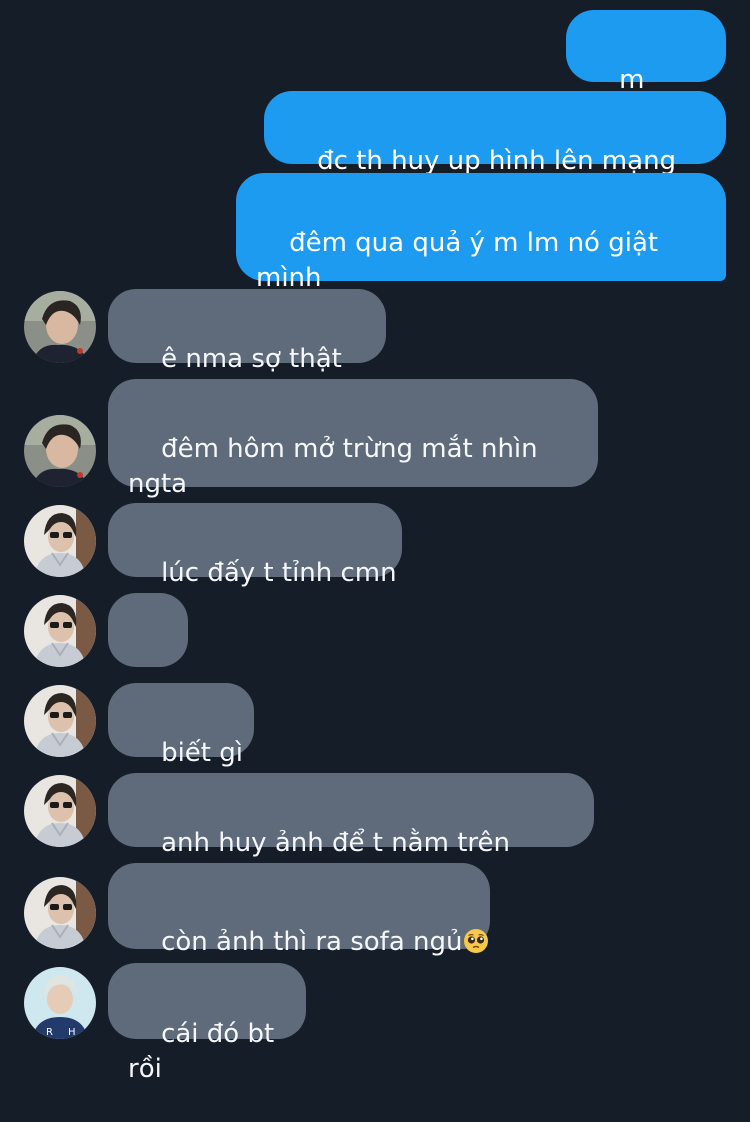 The image size is (750, 1122). What do you see at coordinates (247, 349) in the screenshot?
I see `message-bubble-incoming: ê nma sợ thật nha` at bounding box center [247, 349].